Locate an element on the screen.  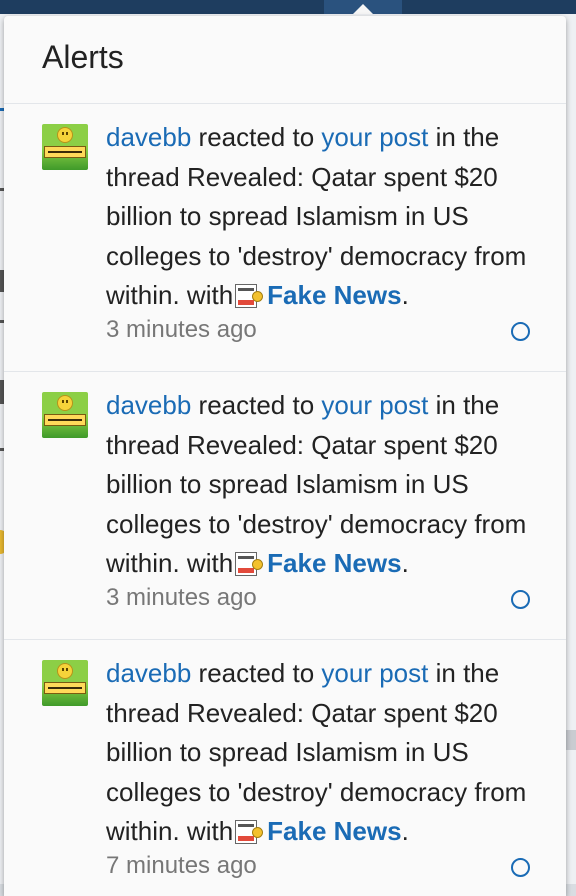
alerts-title: Alerts is located at coordinates (83, 57).